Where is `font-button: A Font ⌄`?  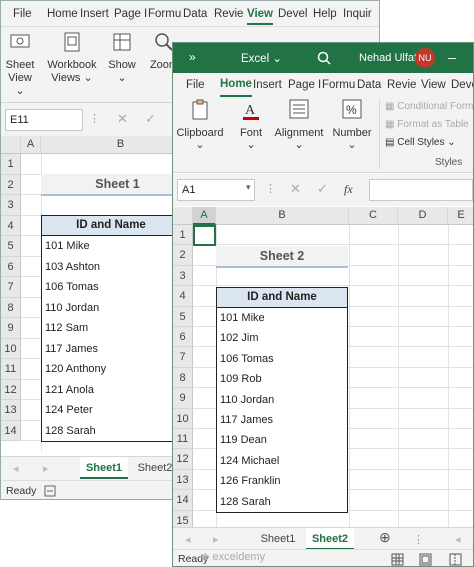 font-button: A Font ⌄ is located at coordinates (251, 127).